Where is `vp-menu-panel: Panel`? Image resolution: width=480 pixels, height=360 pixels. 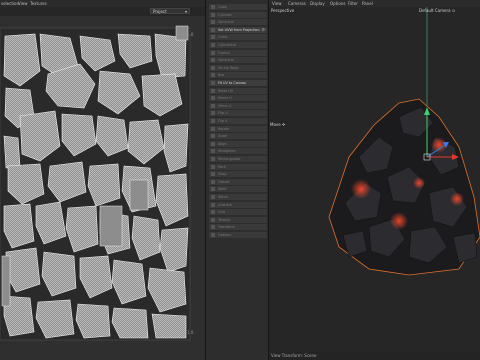
vp-menu-panel: Panel is located at coordinates (367, 3).